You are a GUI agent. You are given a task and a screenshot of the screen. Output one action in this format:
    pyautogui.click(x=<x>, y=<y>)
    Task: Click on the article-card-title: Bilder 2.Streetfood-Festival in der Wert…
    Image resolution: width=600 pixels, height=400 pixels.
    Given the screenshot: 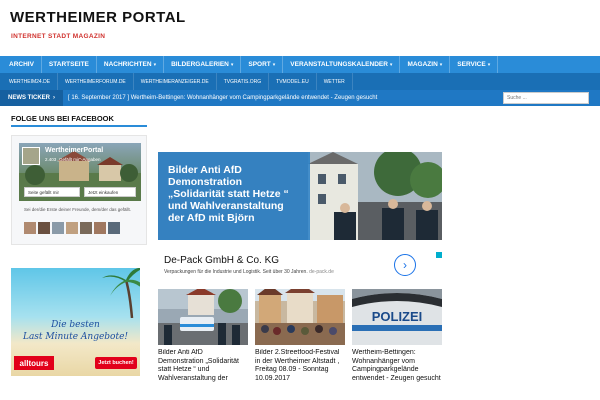 What is the action you would take?
    pyautogui.click(x=300, y=374)
    